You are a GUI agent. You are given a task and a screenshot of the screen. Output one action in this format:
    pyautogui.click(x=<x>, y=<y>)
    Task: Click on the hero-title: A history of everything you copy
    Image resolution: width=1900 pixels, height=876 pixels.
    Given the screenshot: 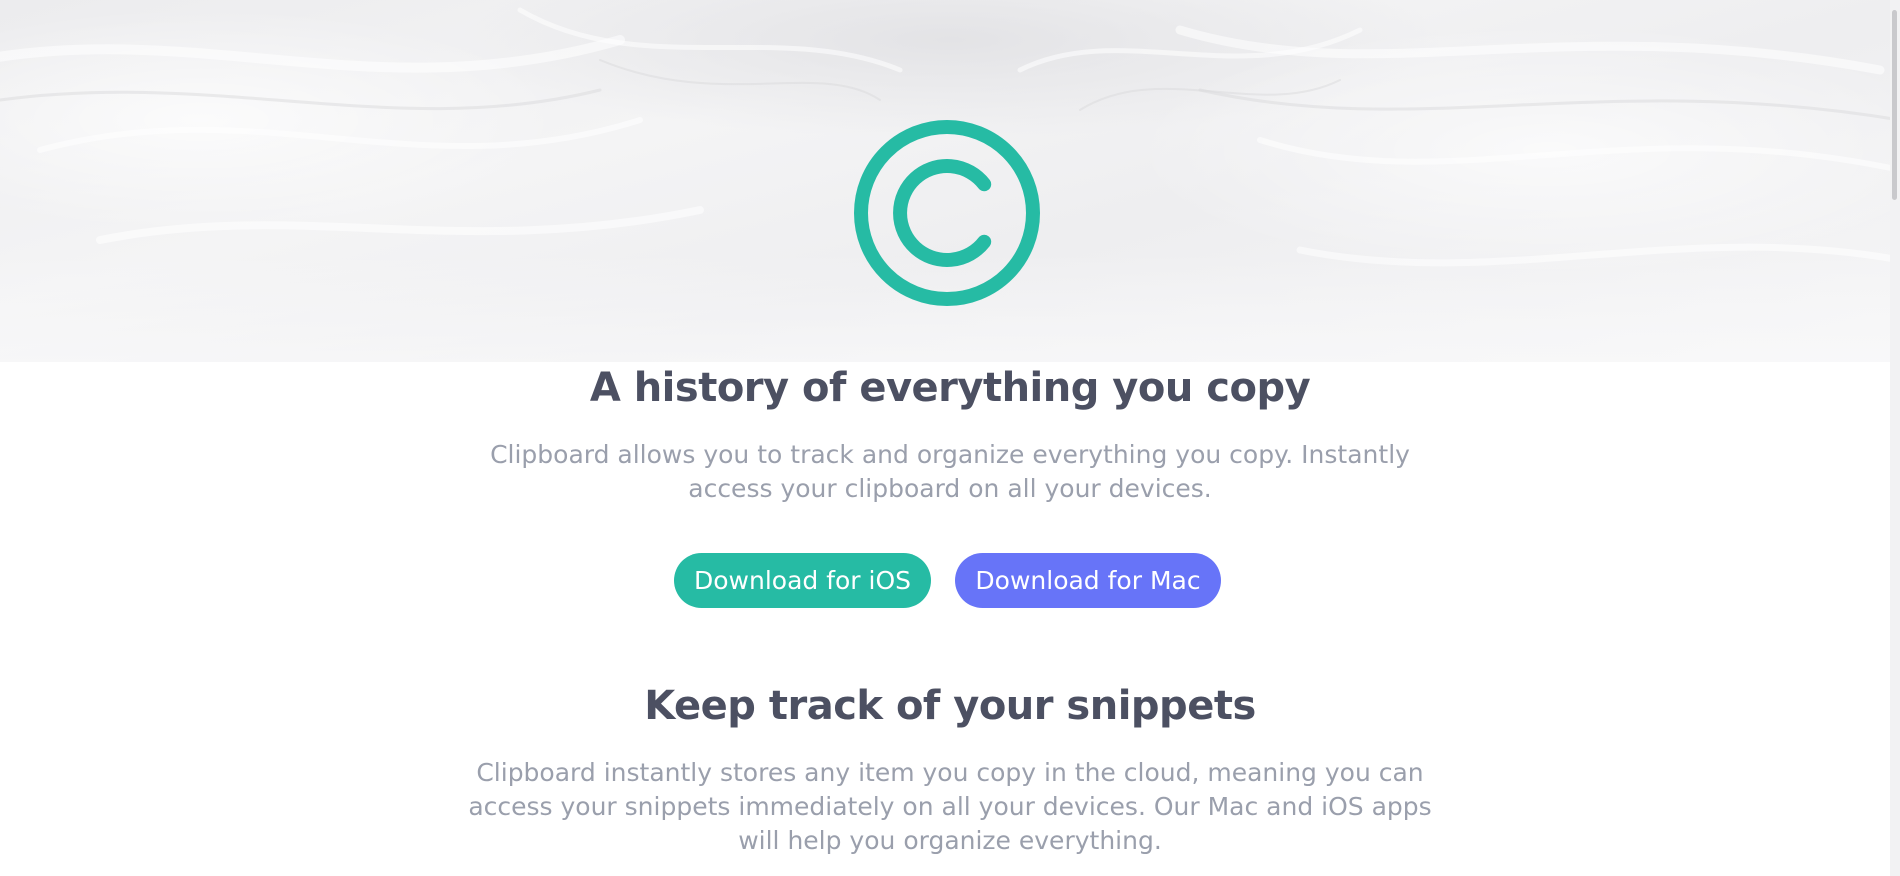 What is the action you would take?
    pyautogui.click(x=950, y=388)
    